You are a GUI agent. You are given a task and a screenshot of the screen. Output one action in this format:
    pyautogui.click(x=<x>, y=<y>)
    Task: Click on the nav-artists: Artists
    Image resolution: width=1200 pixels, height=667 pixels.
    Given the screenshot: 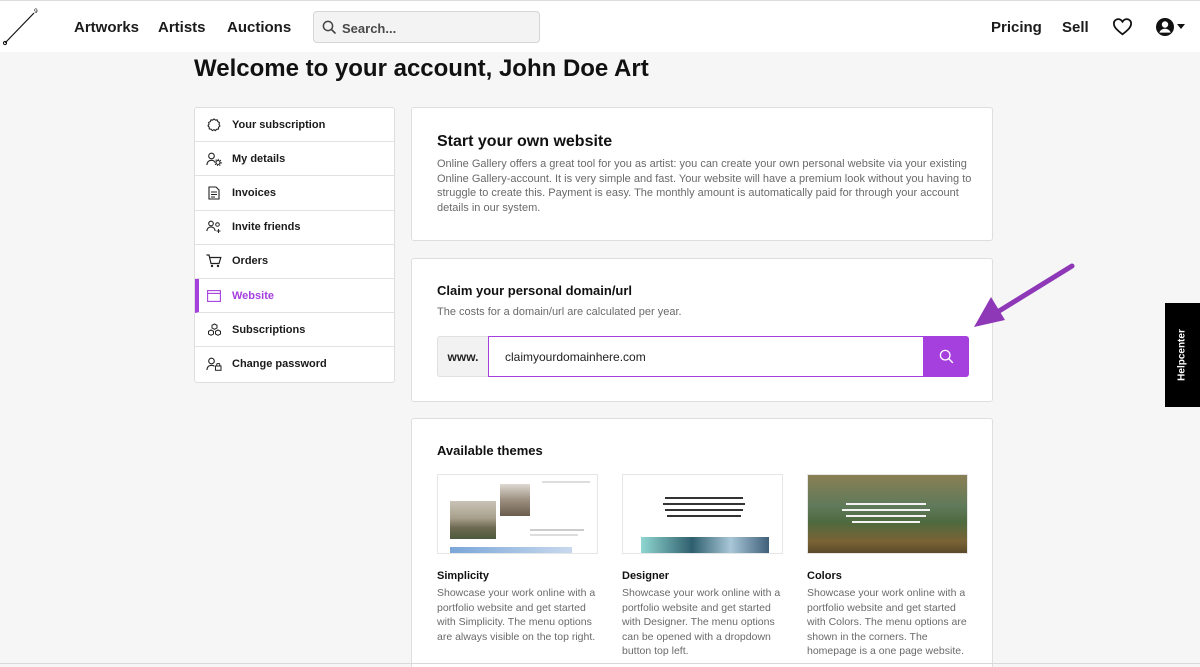 What is the action you would take?
    pyautogui.click(x=182, y=27)
    